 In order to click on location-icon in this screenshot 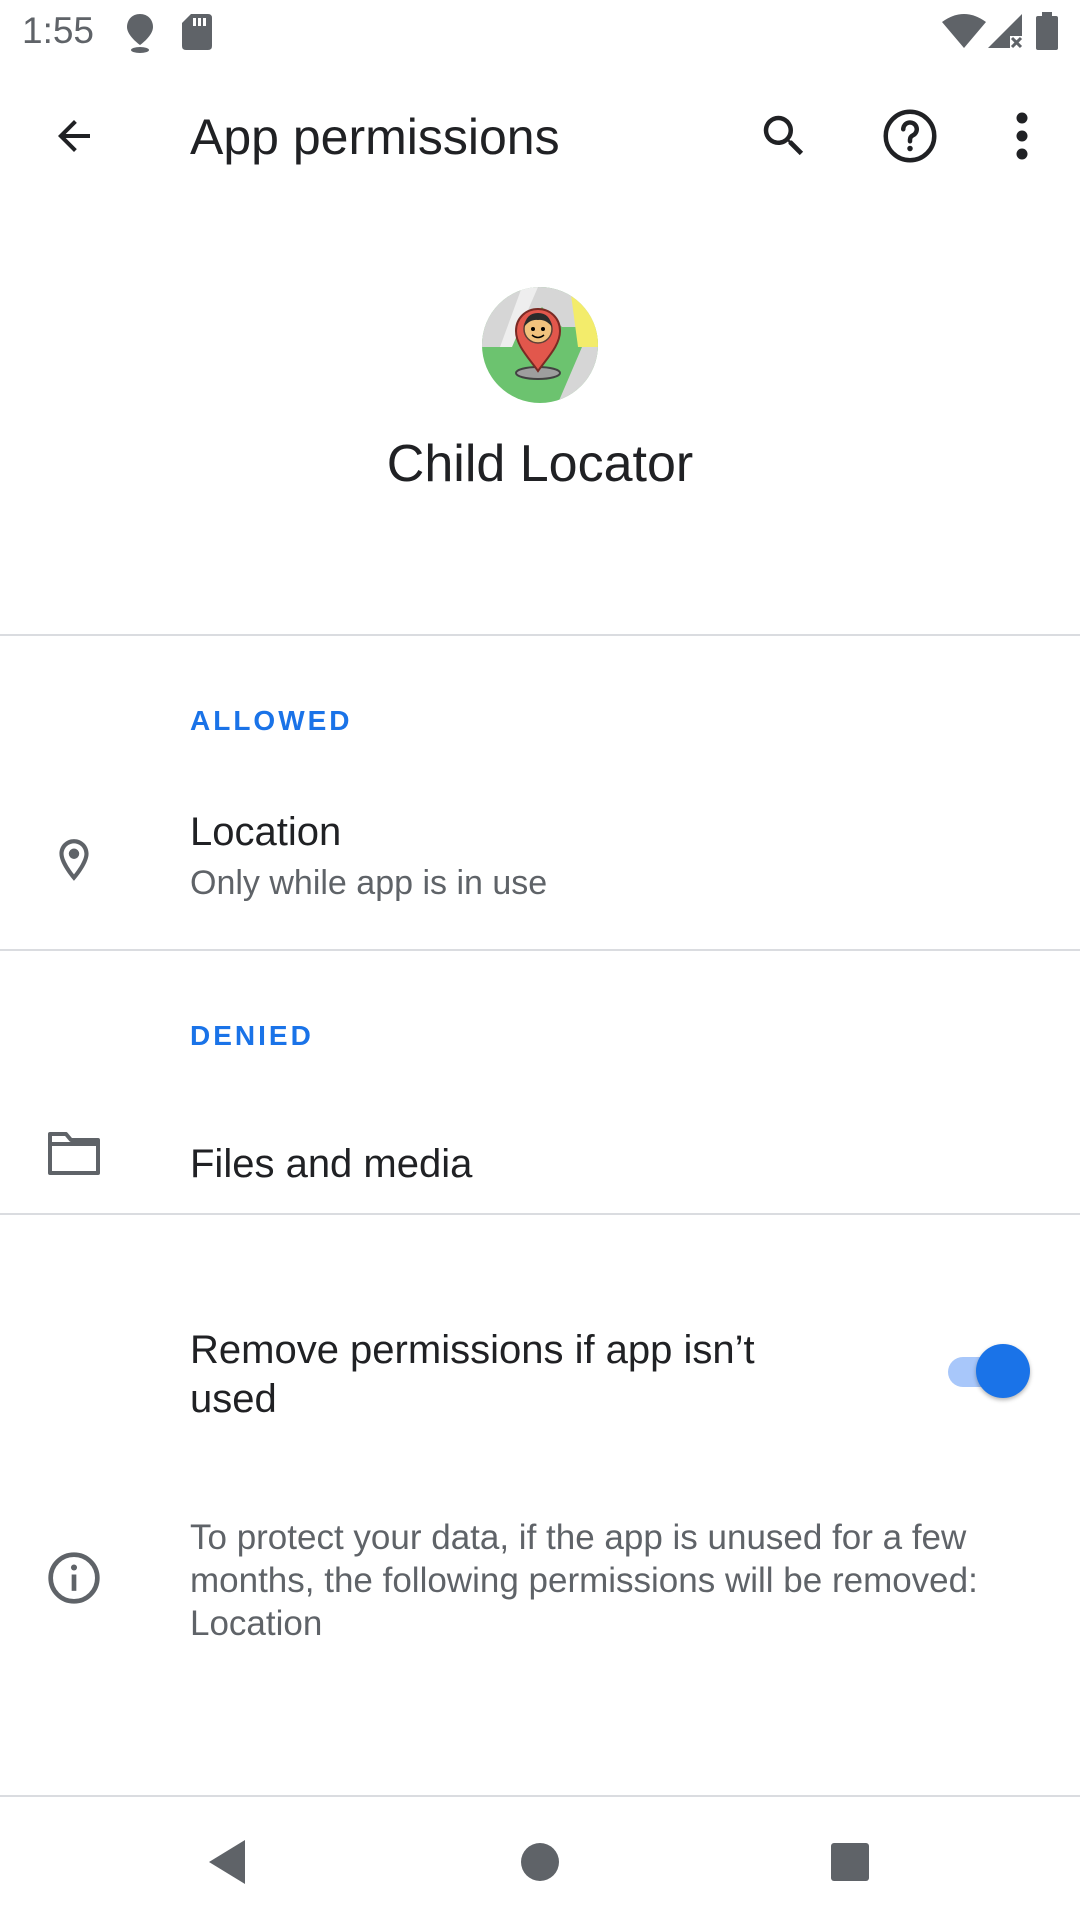, I will do `click(74, 860)`.